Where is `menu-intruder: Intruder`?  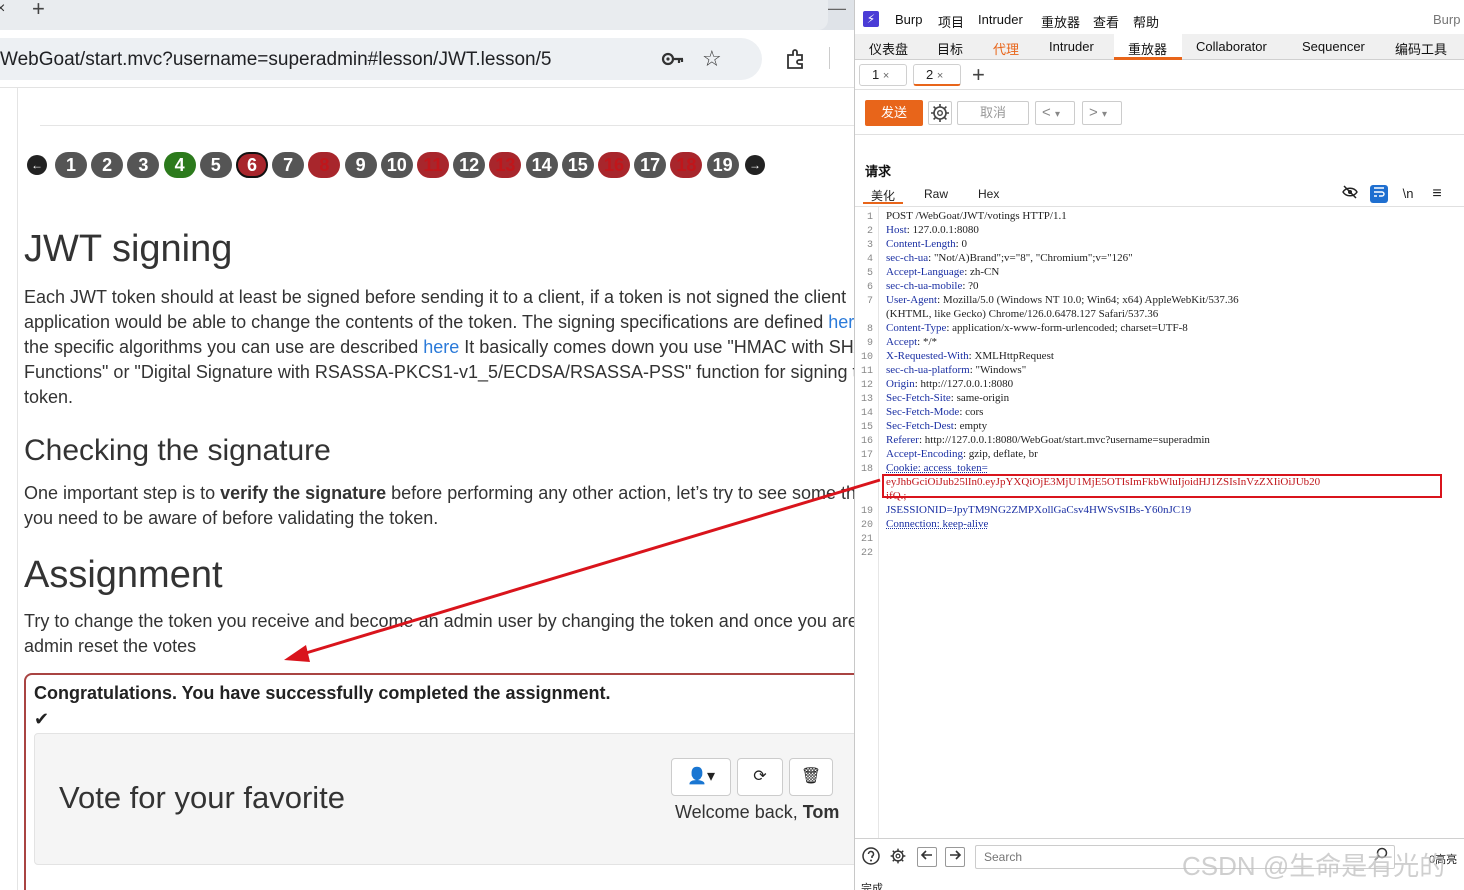 menu-intruder: Intruder is located at coordinates (1000, 19).